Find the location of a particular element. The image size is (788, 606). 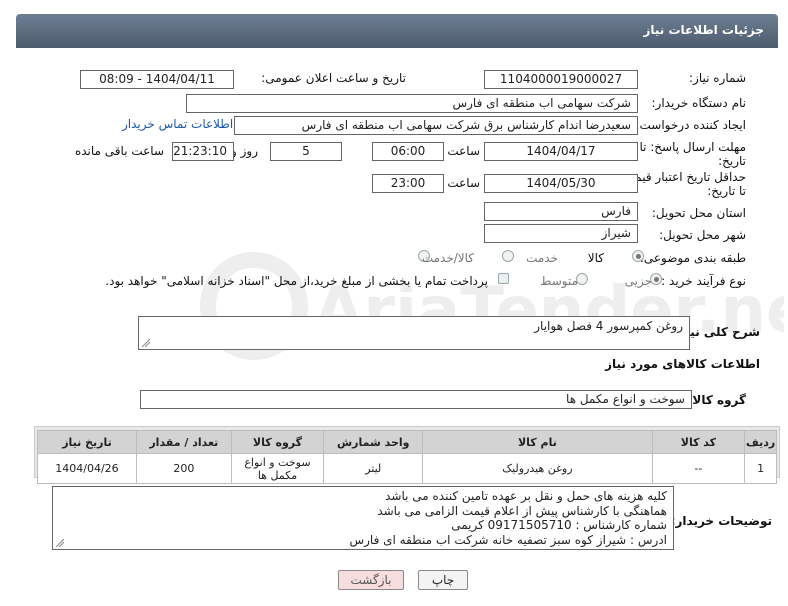

buyer-notes-label: توضیحات خریدار: is located at coordinates (721, 521).